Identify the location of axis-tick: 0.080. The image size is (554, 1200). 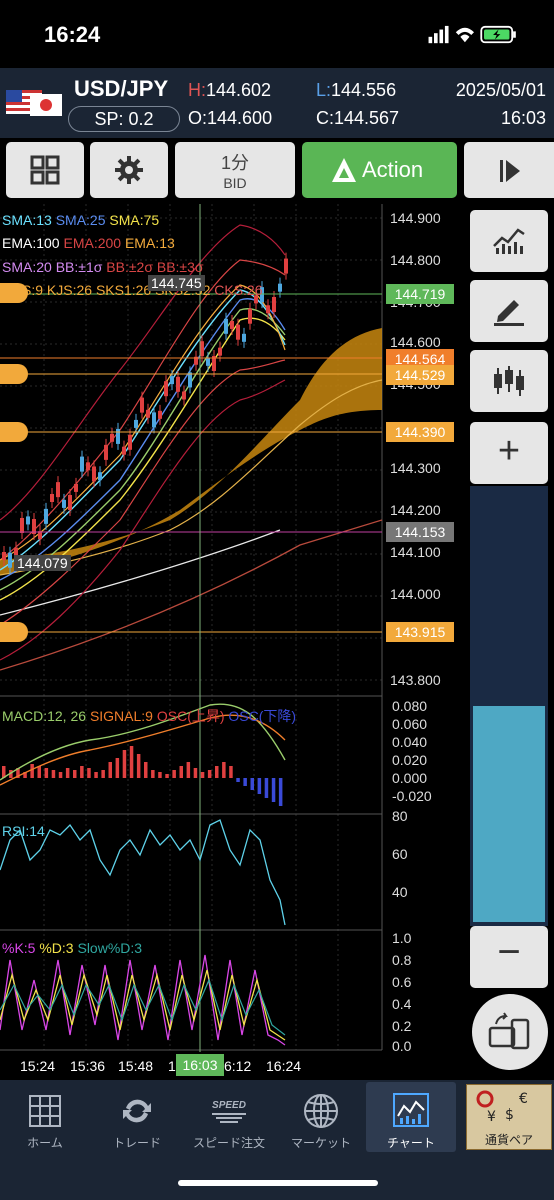
(410, 706).